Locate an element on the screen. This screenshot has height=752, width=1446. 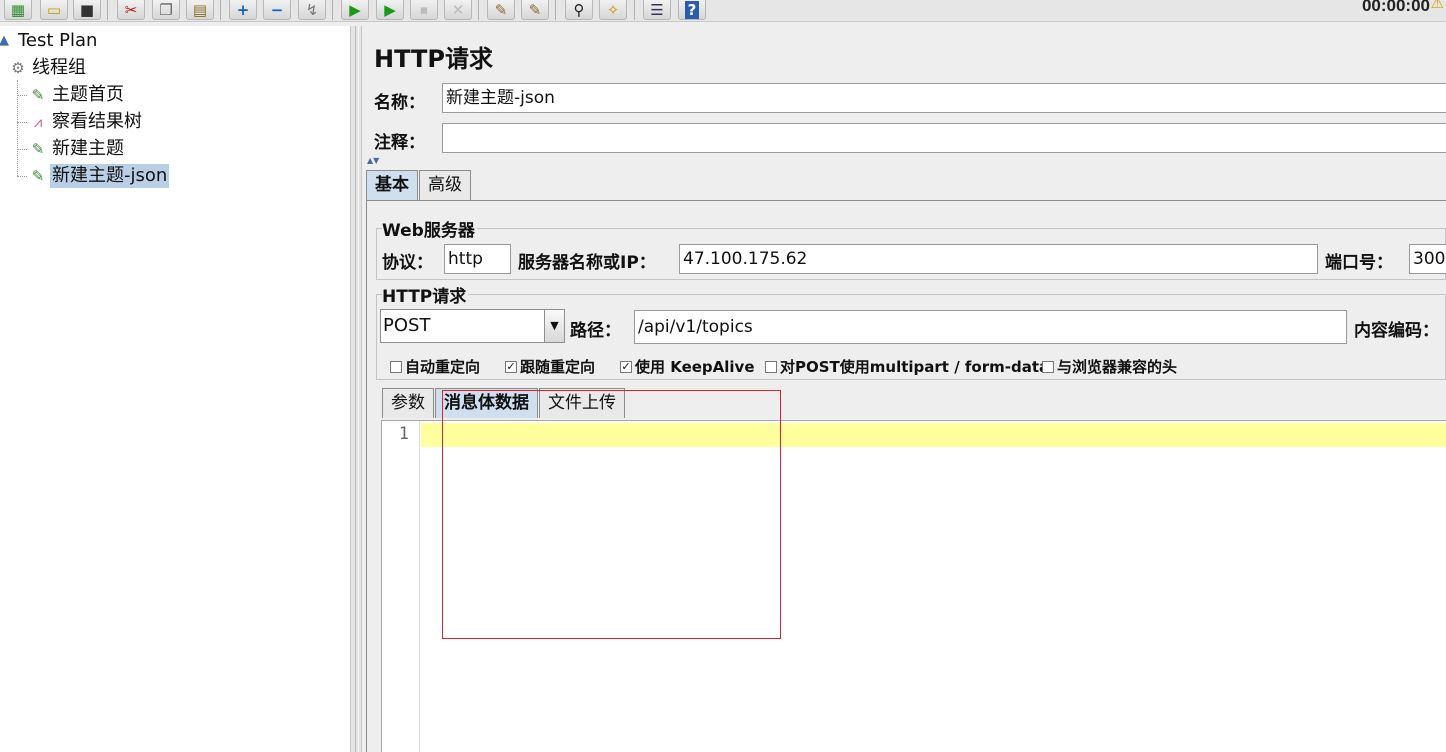
server-field: 47.100.175.62 is located at coordinates (998, 259).